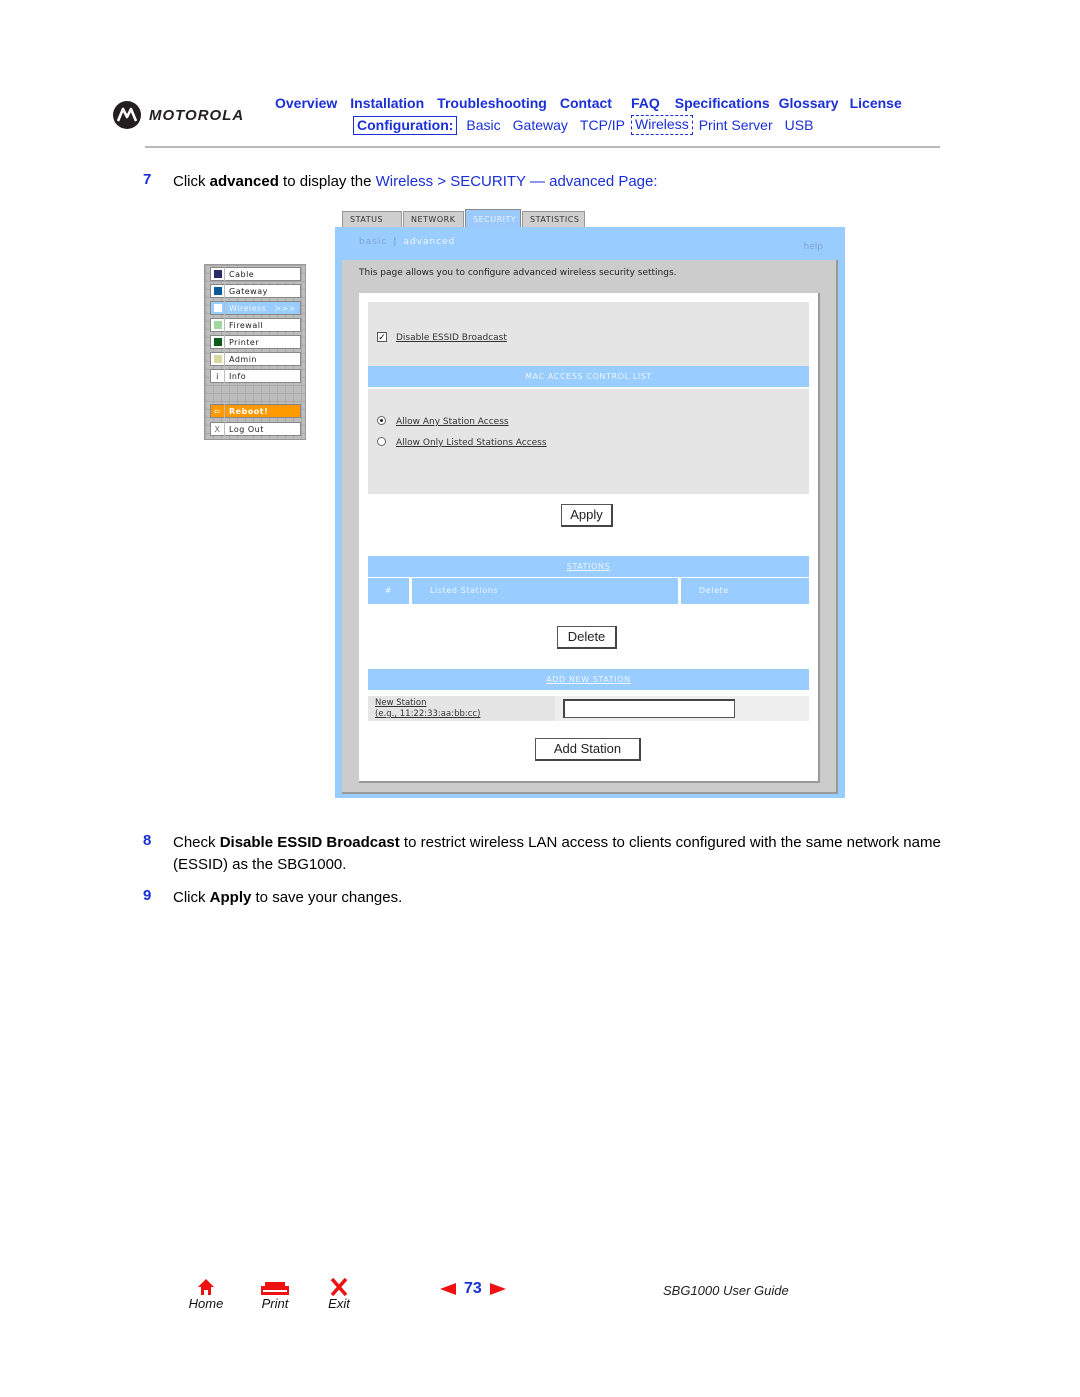  I want to click on nav-contact: Contact, so click(586, 103).